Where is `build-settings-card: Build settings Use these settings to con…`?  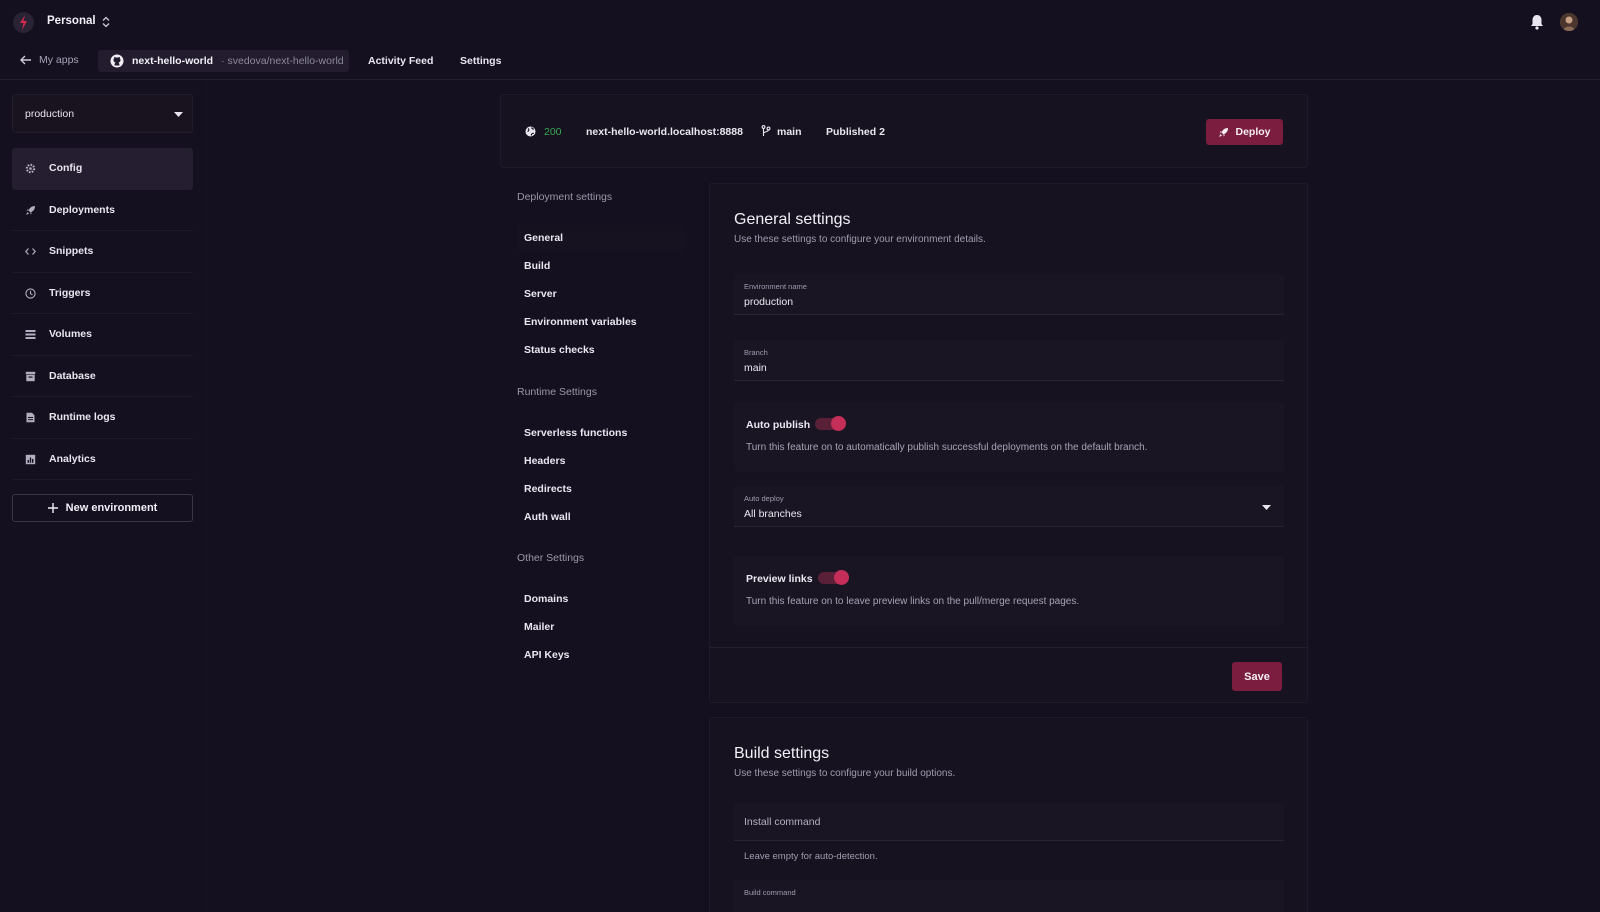 build-settings-card: Build settings Use these settings to con… is located at coordinates (1008, 814).